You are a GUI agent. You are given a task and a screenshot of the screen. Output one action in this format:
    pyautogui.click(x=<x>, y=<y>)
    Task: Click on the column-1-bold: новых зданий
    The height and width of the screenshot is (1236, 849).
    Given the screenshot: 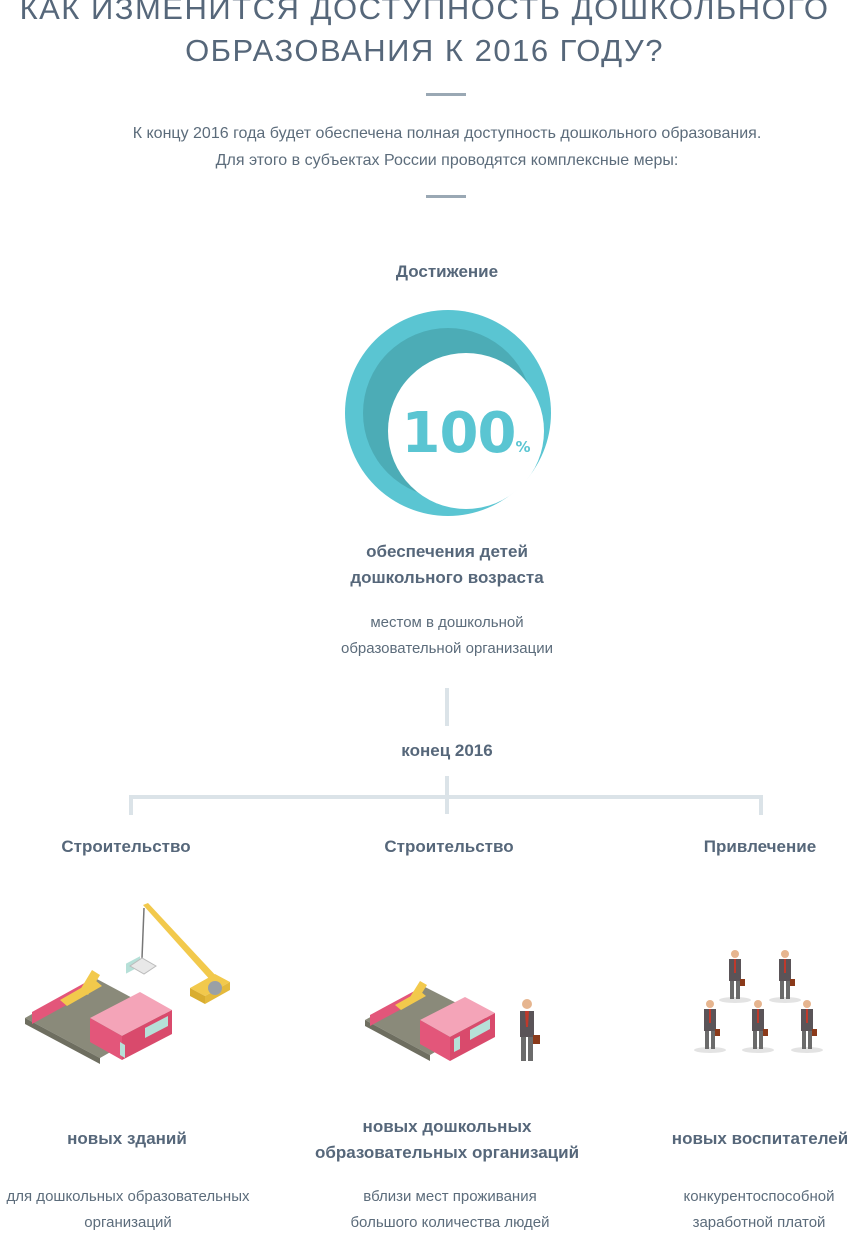 What is the action you would take?
    pyautogui.click(x=127, y=1139)
    